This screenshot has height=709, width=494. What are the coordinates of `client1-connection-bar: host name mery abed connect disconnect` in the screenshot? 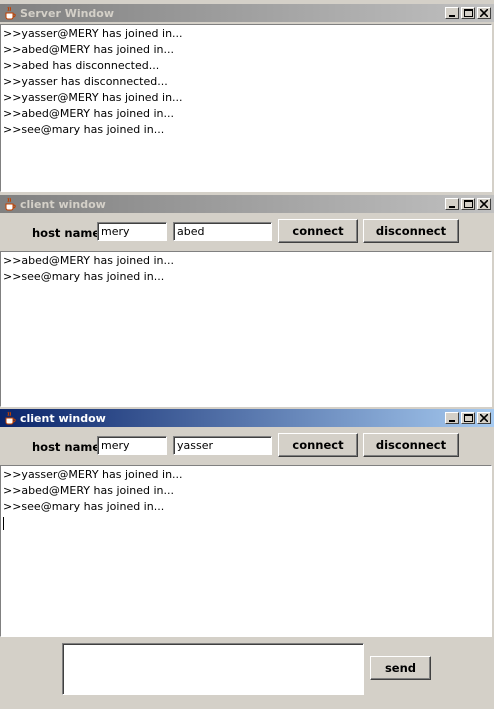 It's located at (247, 233).